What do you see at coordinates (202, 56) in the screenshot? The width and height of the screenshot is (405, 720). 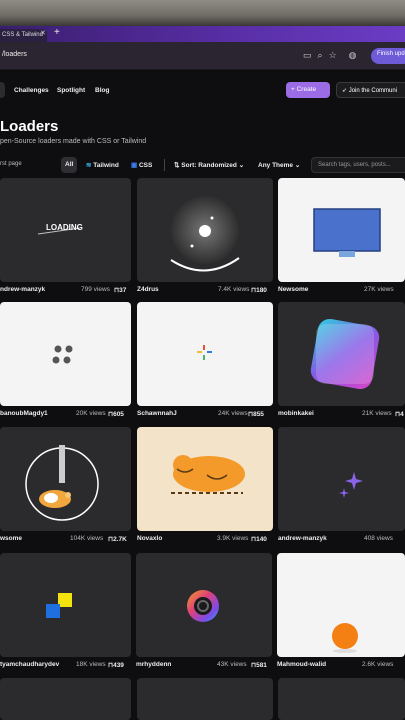 I see `address-bar: /loaders ▭ ⌕ ☆ ◍ Finish upd` at bounding box center [202, 56].